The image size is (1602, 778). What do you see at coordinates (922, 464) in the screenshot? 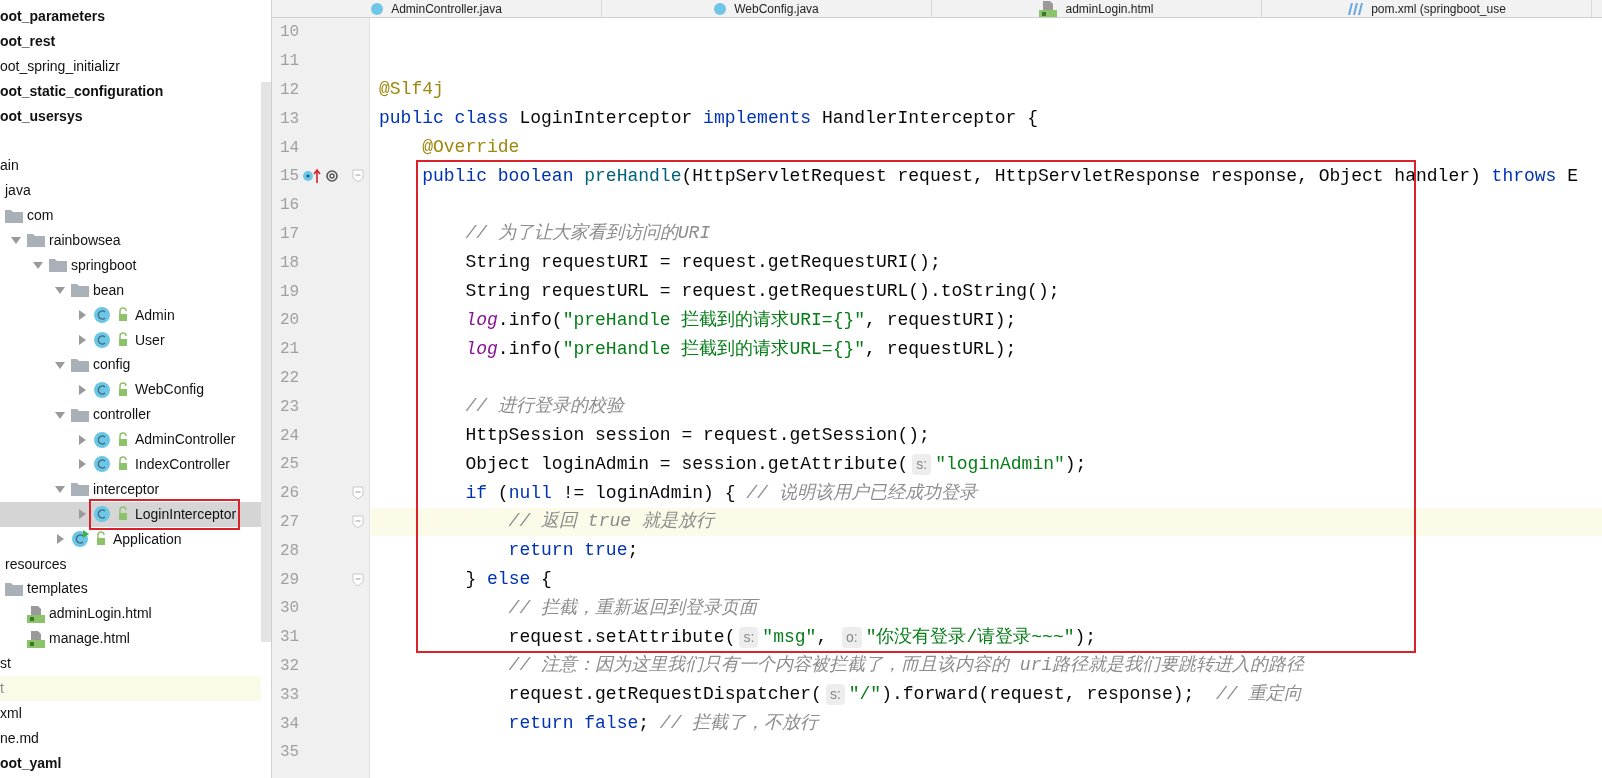
I see `parameter-hint: s:` at bounding box center [922, 464].